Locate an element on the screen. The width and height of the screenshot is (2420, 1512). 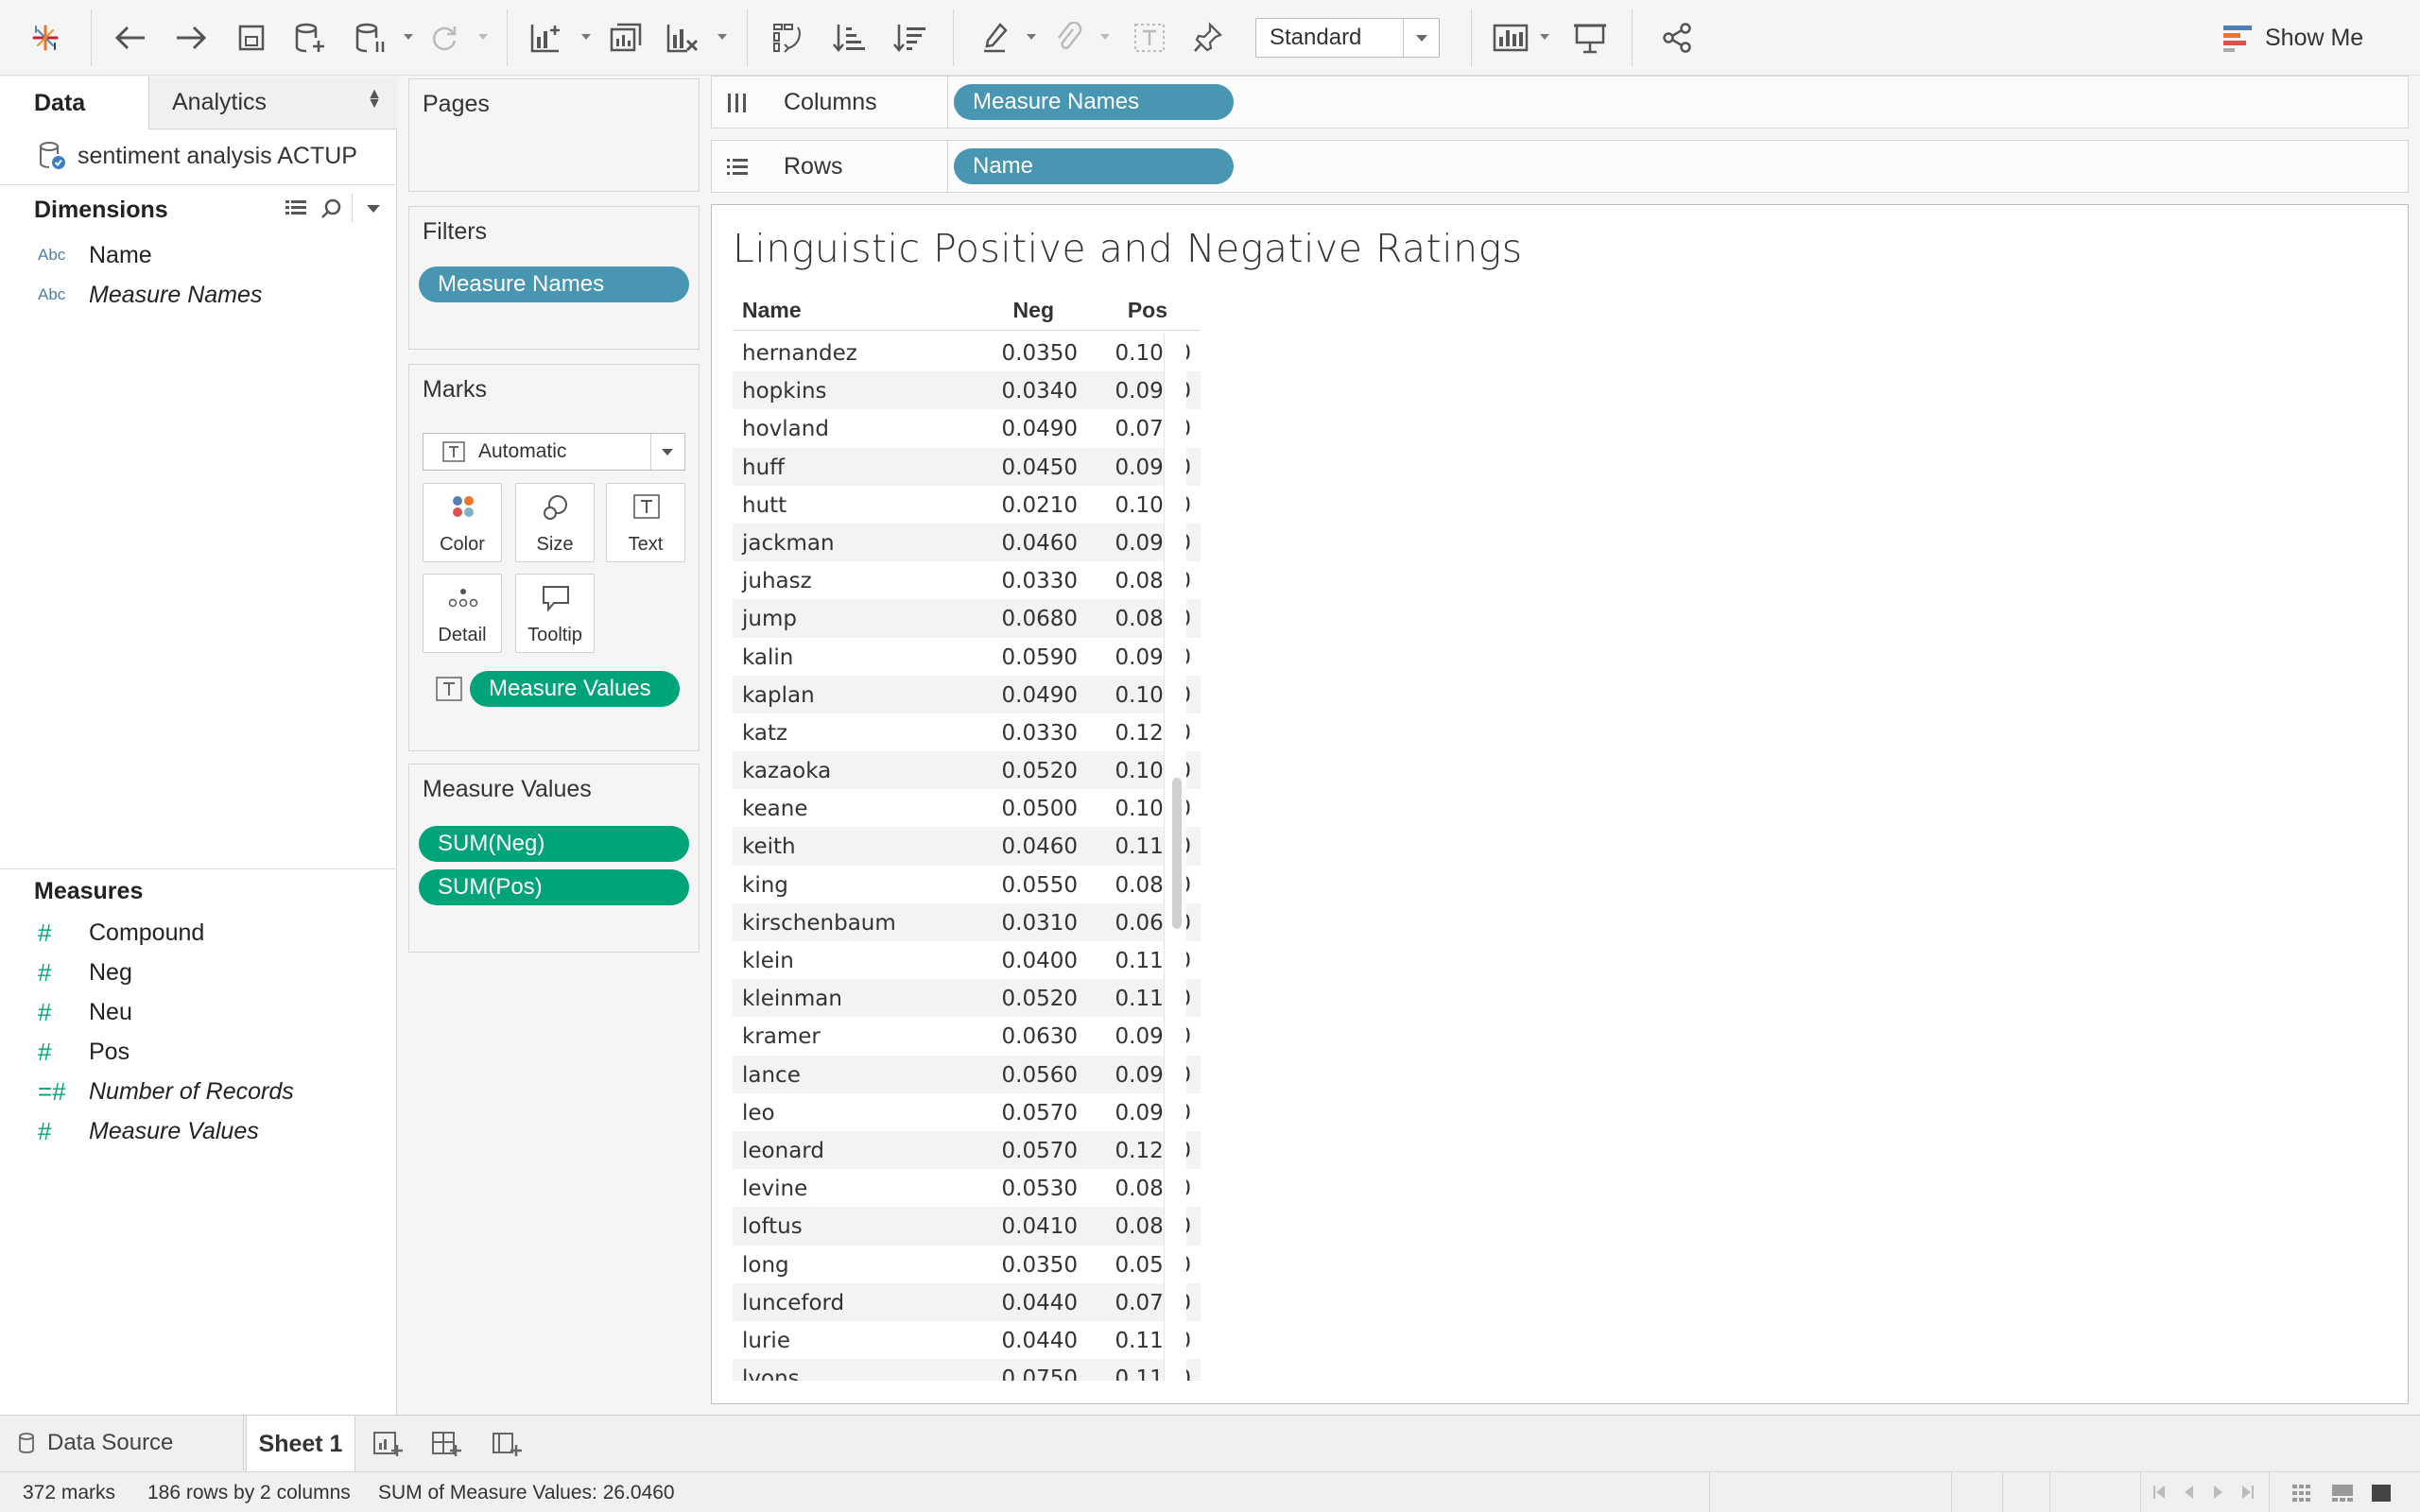
dimension-field: Abc Name is located at coordinates (95, 255).